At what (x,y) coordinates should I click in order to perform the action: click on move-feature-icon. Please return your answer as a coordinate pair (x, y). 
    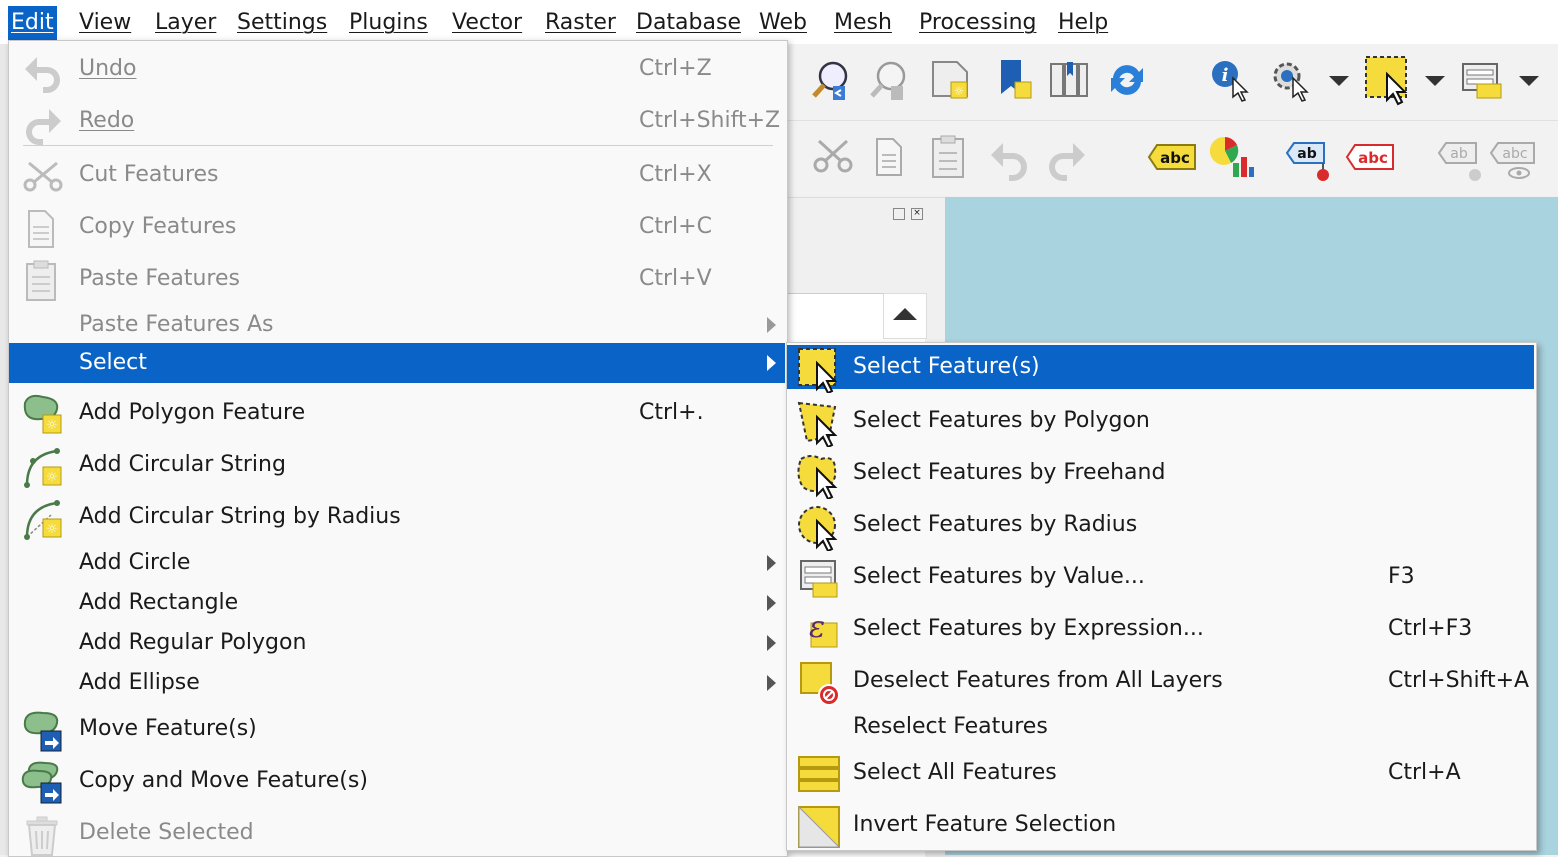
    Looking at the image, I should click on (43, 731).